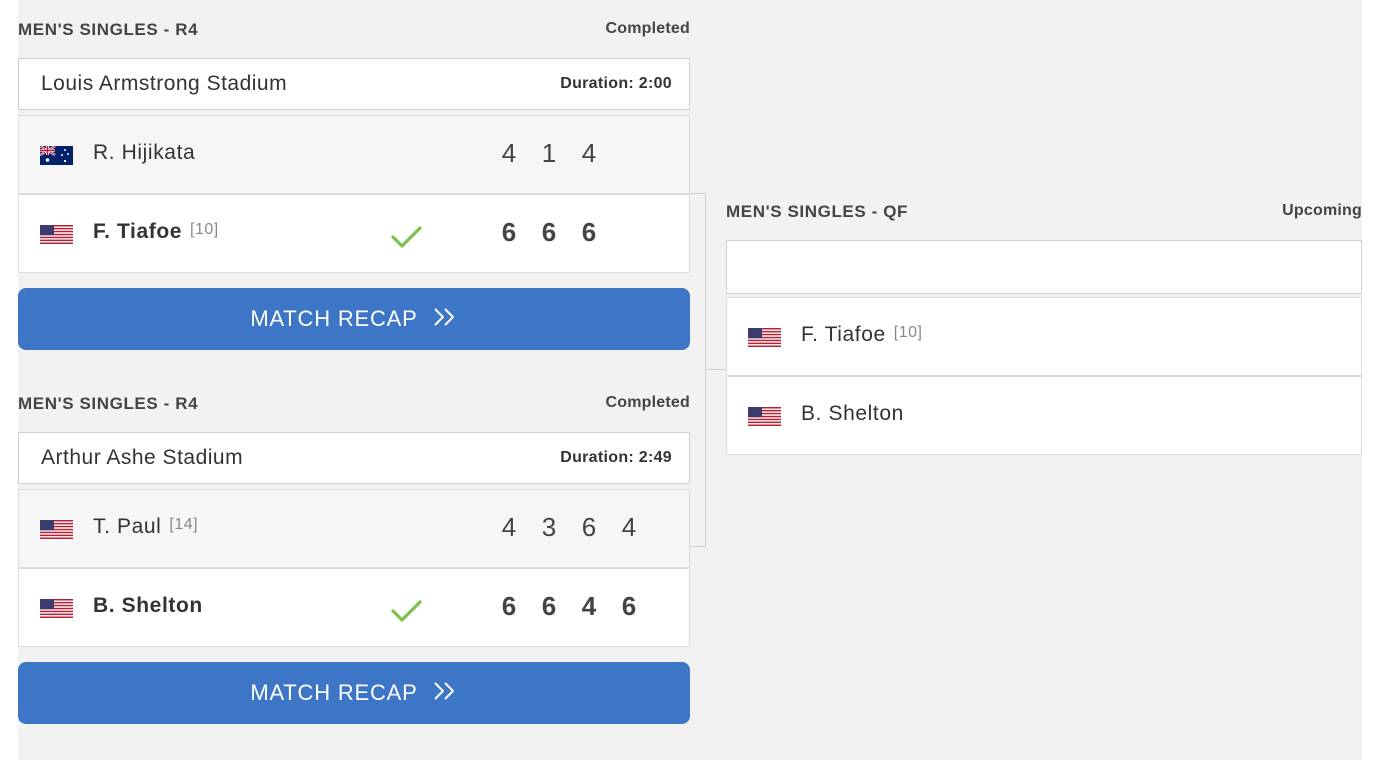 The height and width of the screenshot is (760, 1386). What do you see at coordinates (1044, 336) in the screenshot?
I see `player-row: F. Tiafoe [10]` at bounding box center [1044, 336].